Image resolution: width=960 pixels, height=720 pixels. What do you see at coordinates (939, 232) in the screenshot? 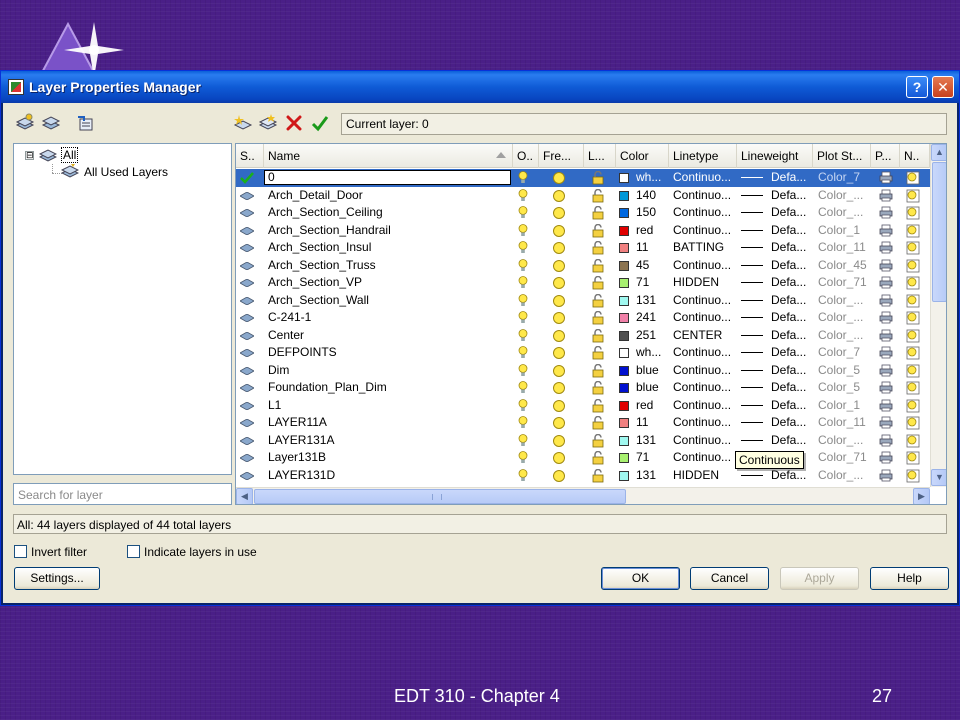
I see `vertical-scroll-thumb` at bounding box center [939, 232].